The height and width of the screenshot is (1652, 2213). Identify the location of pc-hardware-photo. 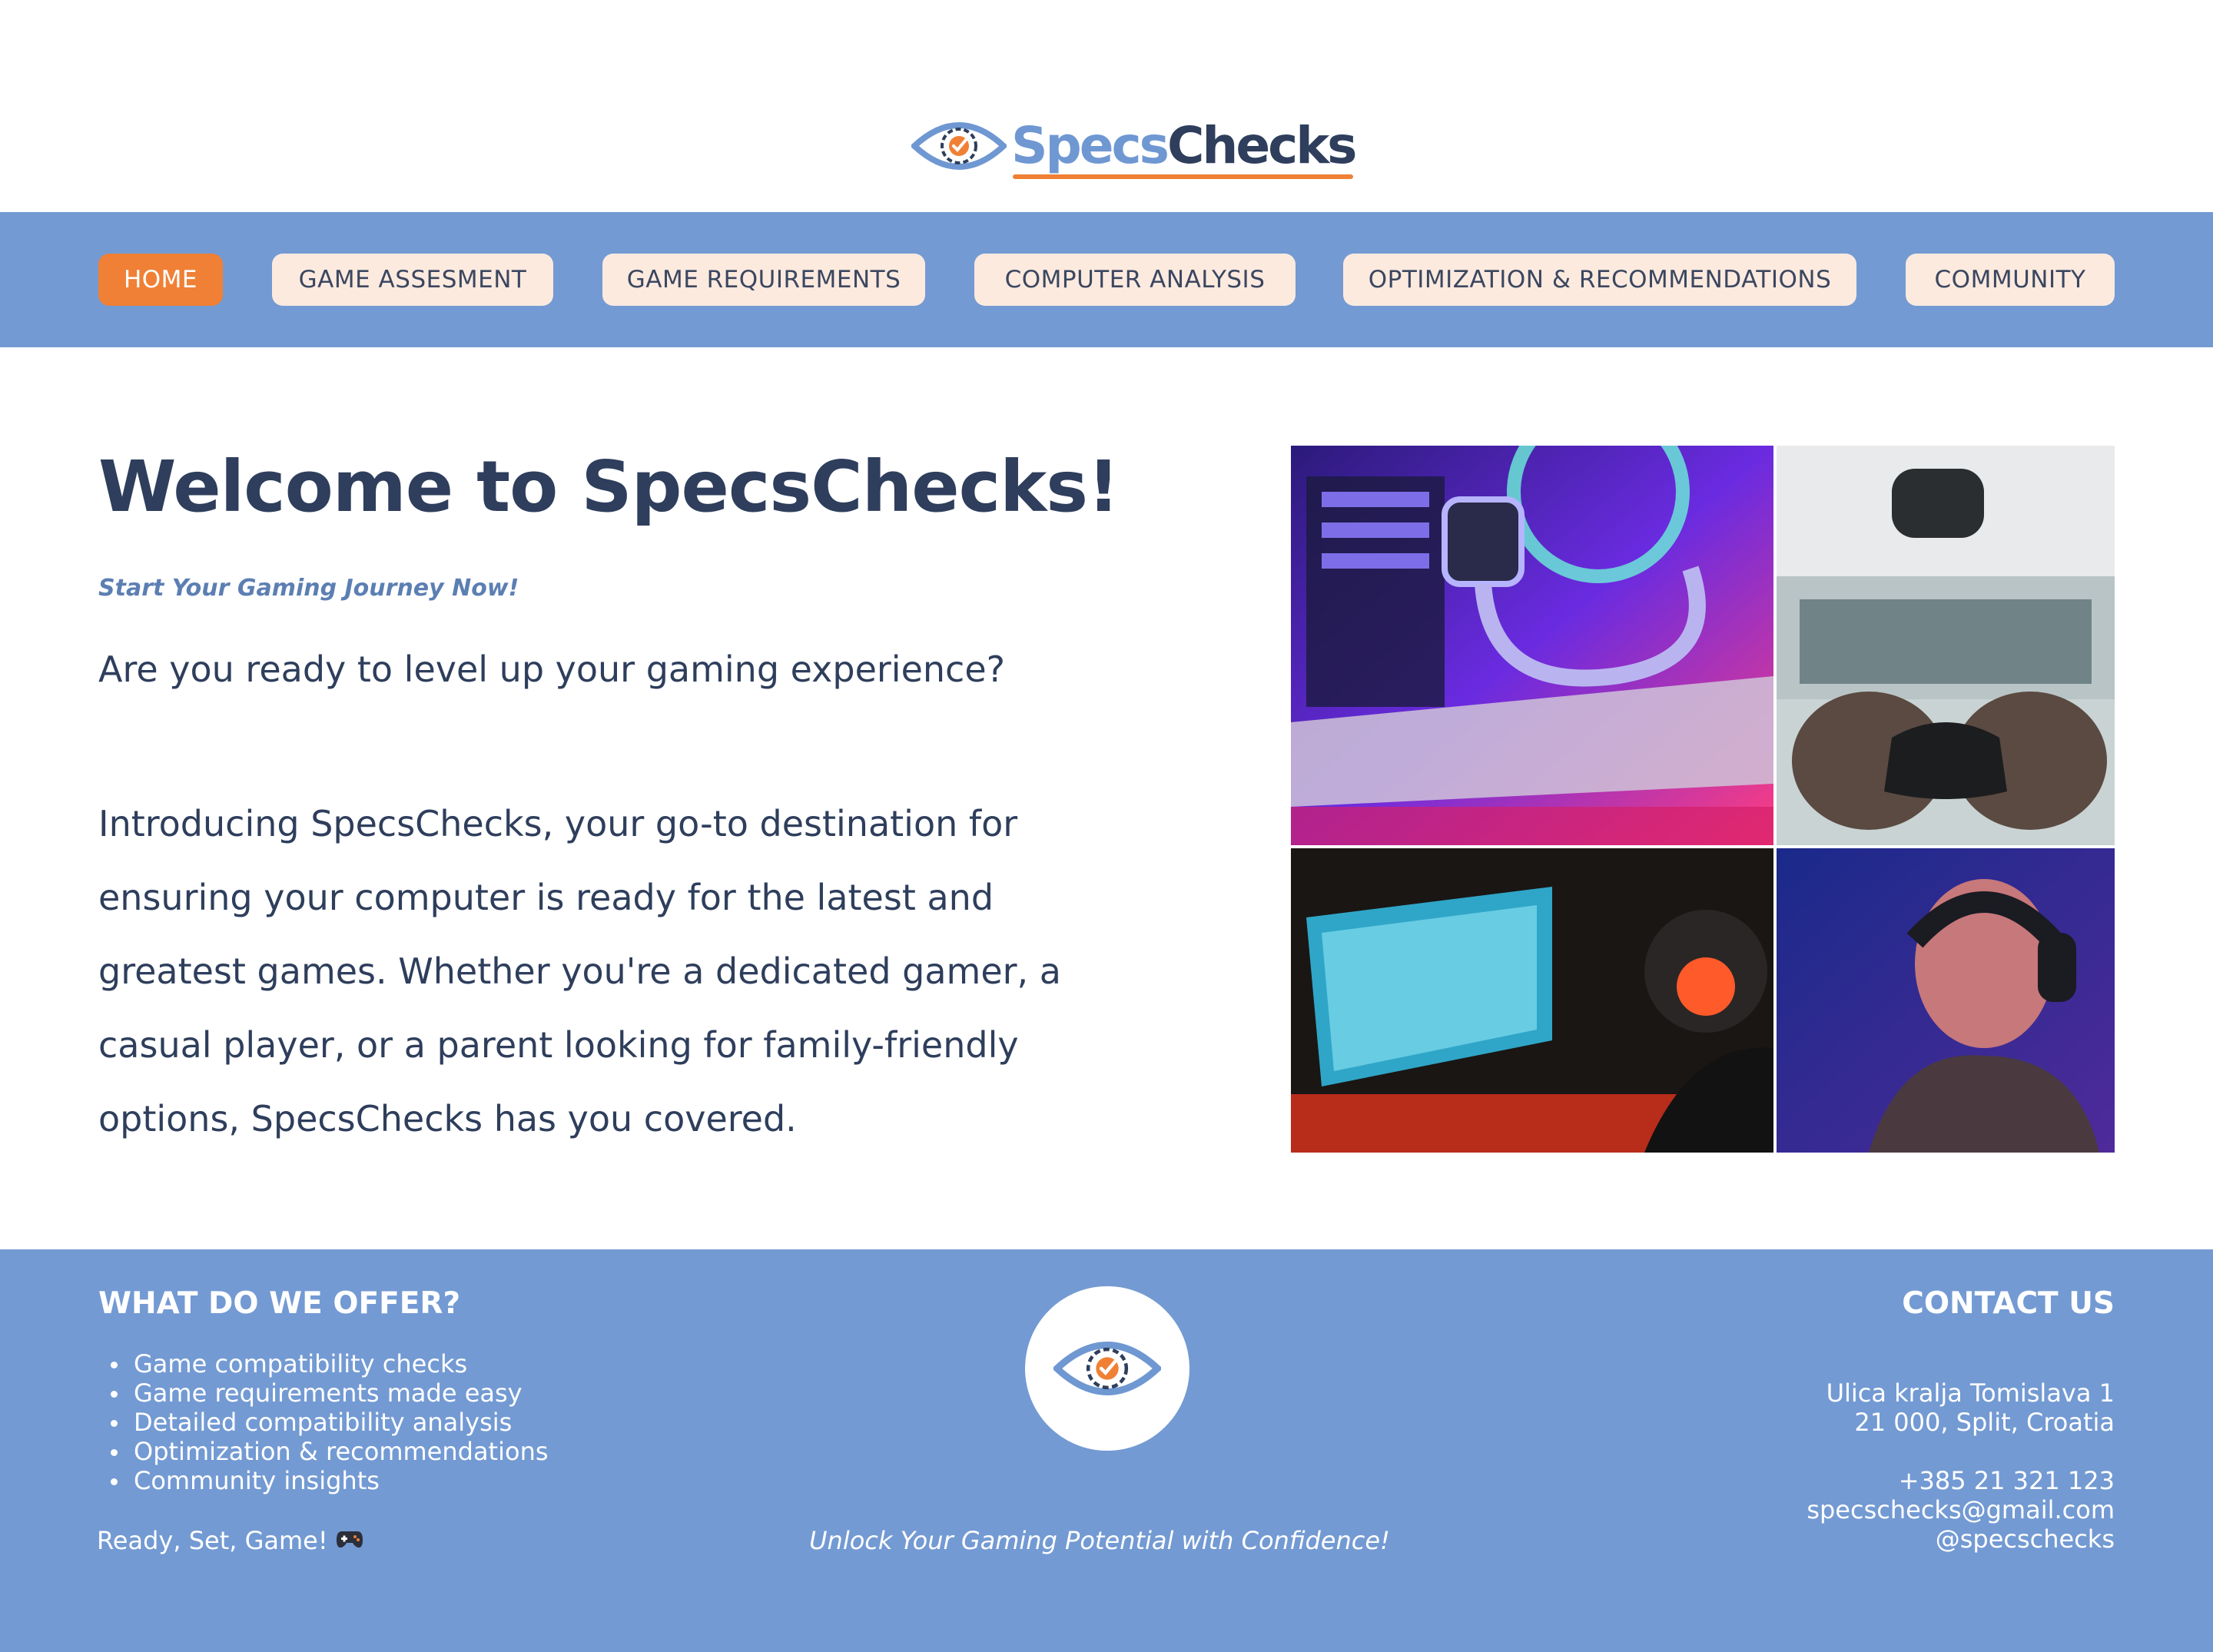
(1532, 645).